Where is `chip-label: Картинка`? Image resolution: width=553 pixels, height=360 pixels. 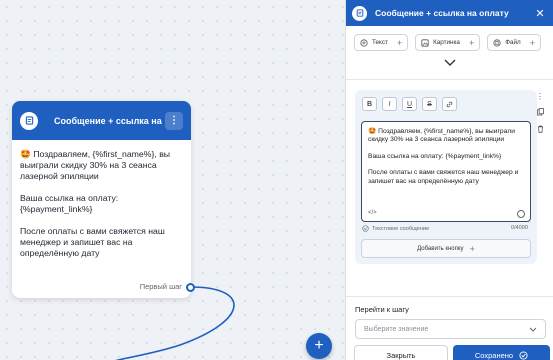 chip-label: Картинка is located at coordinates (446, 42).